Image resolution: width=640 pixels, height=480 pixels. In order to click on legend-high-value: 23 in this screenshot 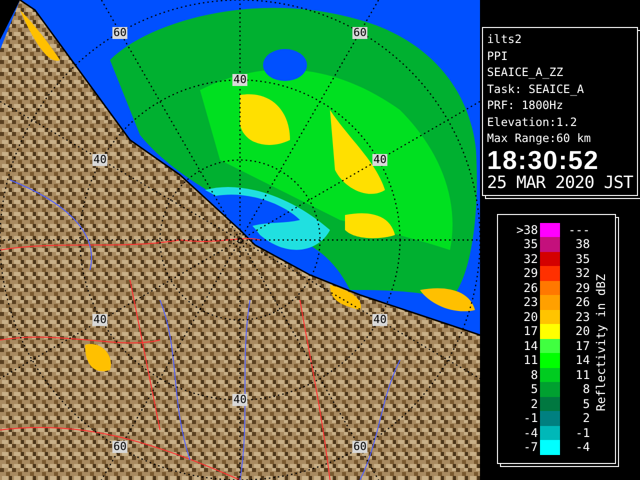, I will do `click(582, 317)`.